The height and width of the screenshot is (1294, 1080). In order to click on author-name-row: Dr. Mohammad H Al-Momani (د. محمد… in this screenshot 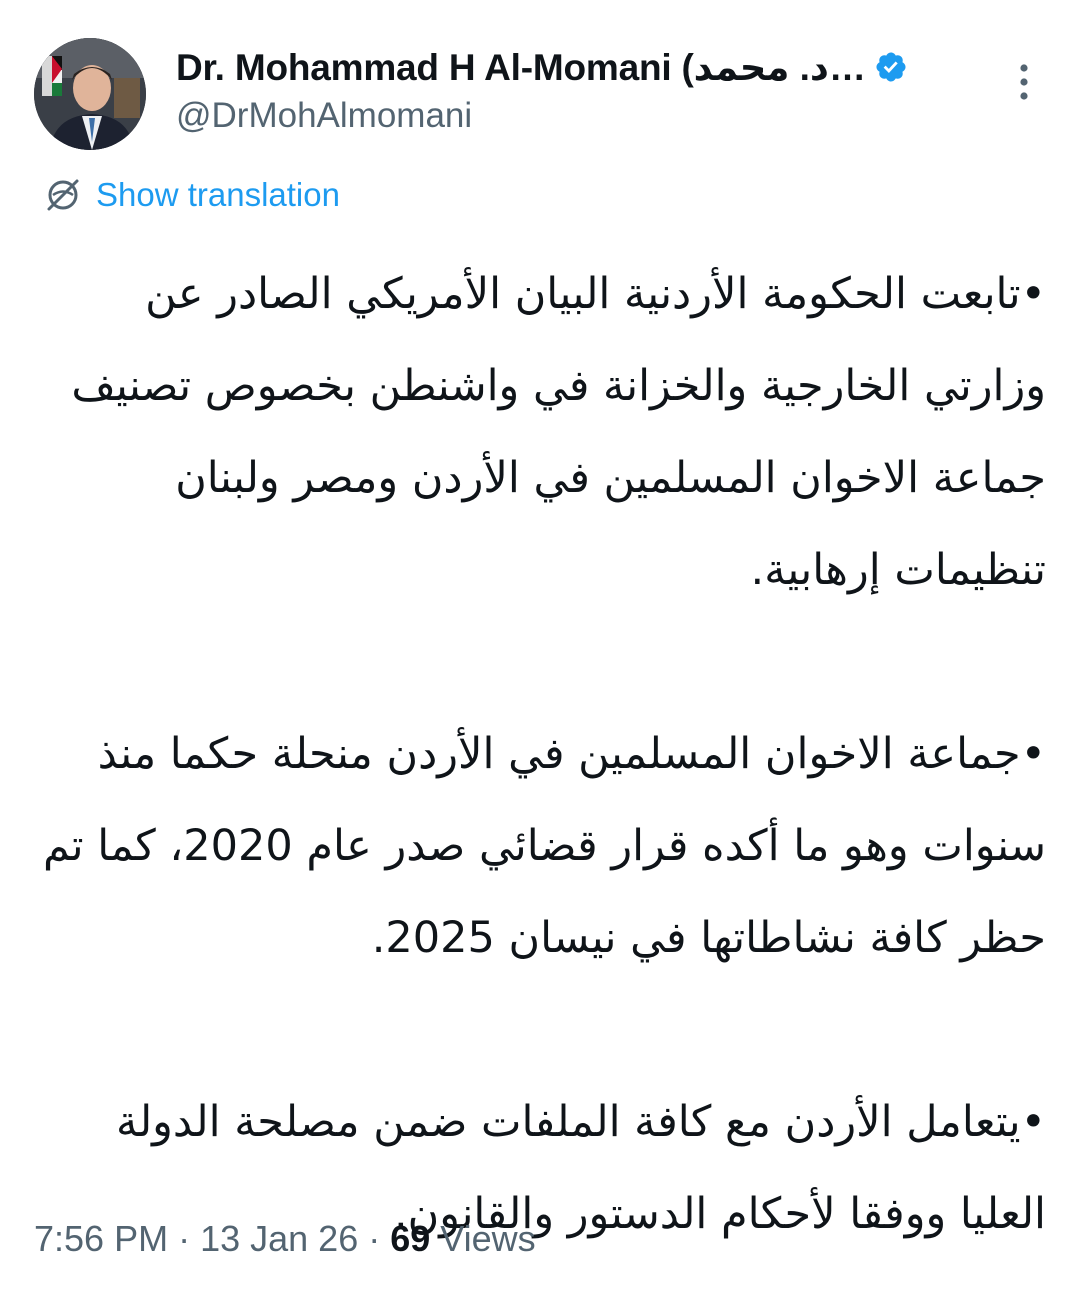, I will do `click(542, 67)`.